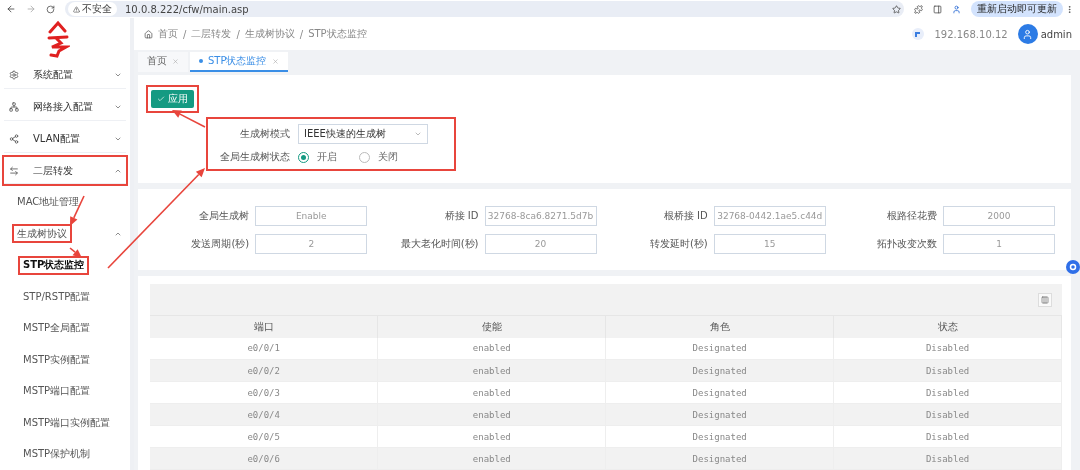 Image resolution: width=1080 pixels, height=470 pixels. I want to click on radio-label: 关闭, so click(388, 157).